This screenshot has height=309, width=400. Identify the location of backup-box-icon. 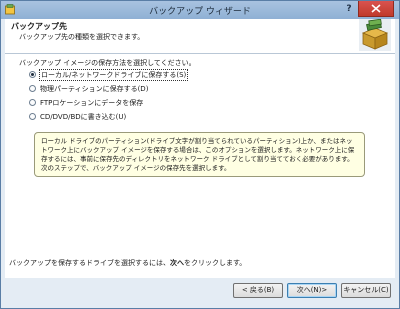
(375, 35).